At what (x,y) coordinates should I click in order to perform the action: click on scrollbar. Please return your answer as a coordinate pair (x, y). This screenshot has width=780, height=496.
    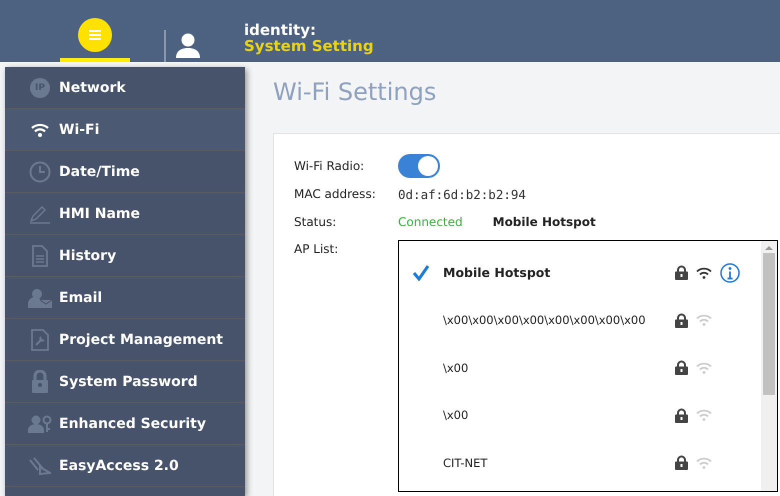
    Looking at the image, I should click on (769, 366).